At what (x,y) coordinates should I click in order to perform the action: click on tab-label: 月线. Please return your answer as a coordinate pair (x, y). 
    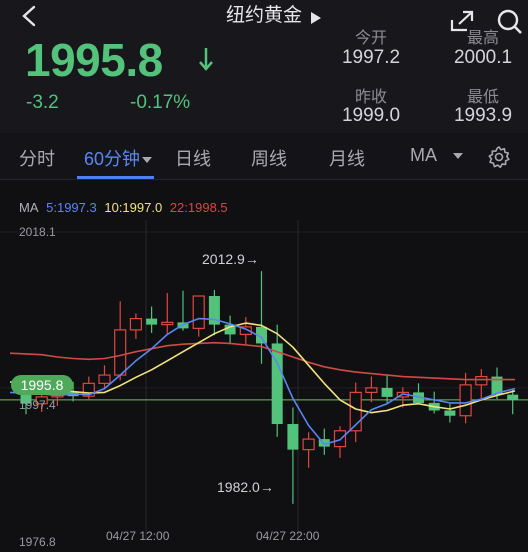
    Looking at the image, I should click on (347, 159).